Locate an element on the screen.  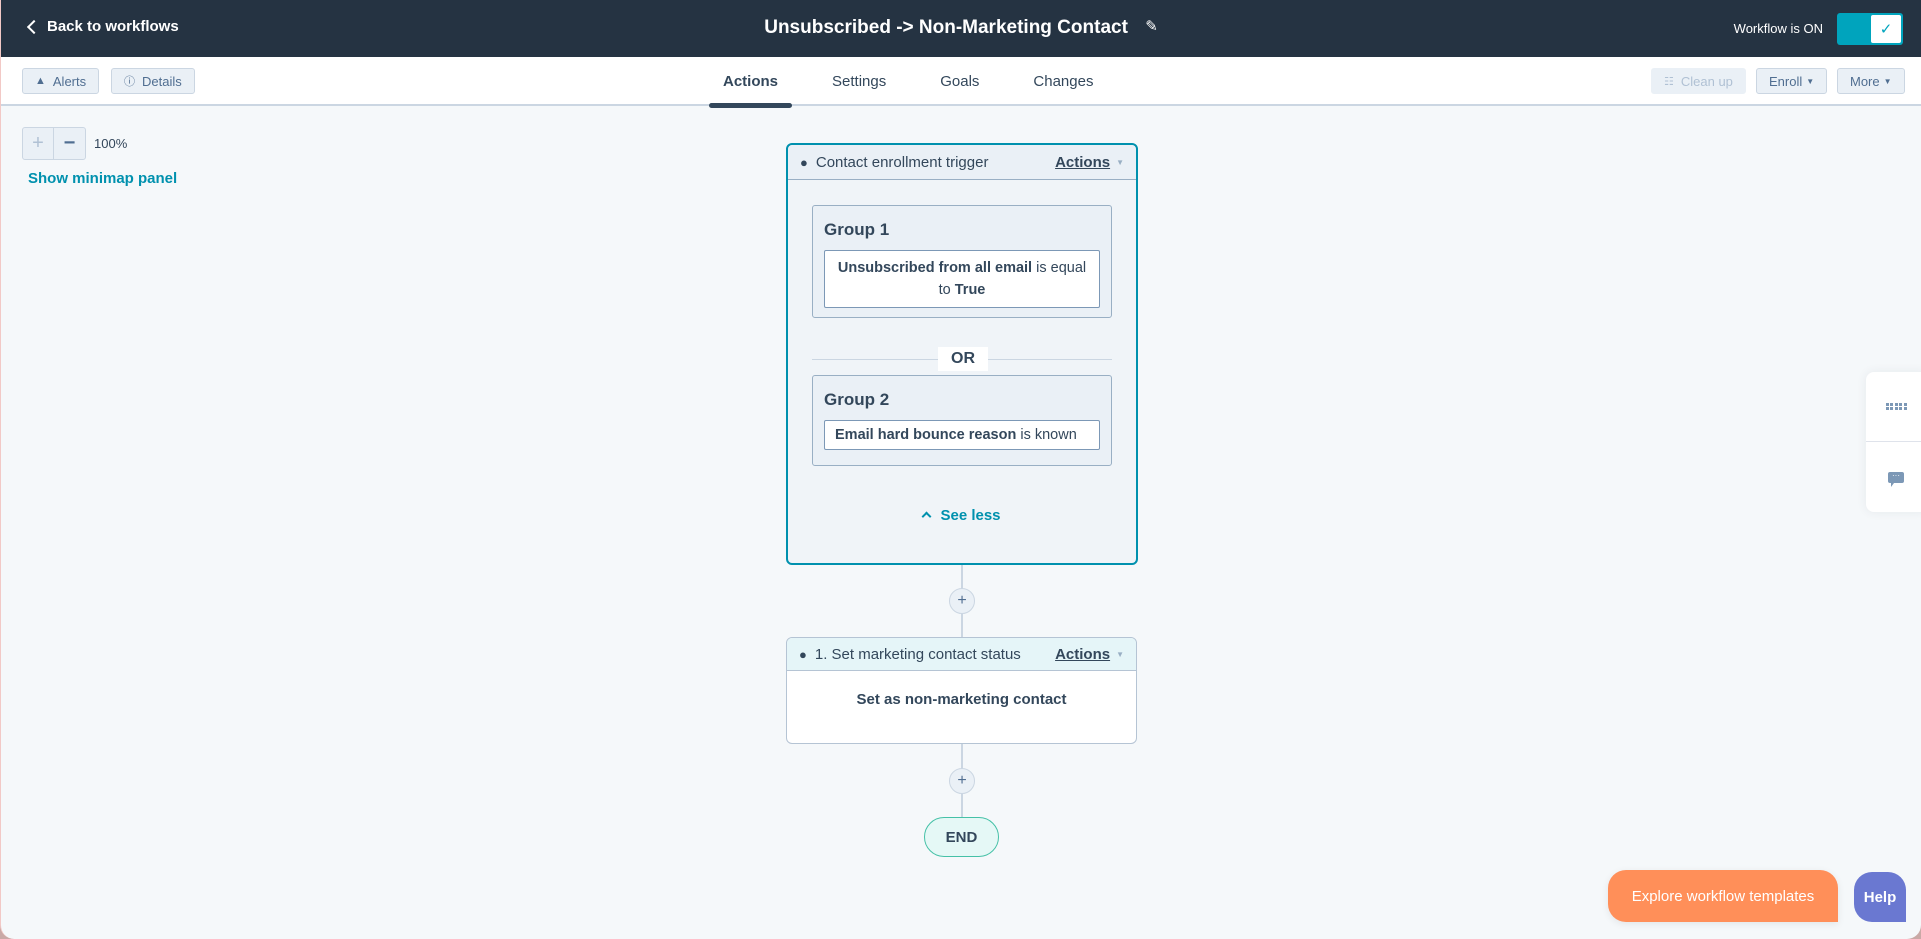
tab-goals: Goals is located at coordinates (959, 81).